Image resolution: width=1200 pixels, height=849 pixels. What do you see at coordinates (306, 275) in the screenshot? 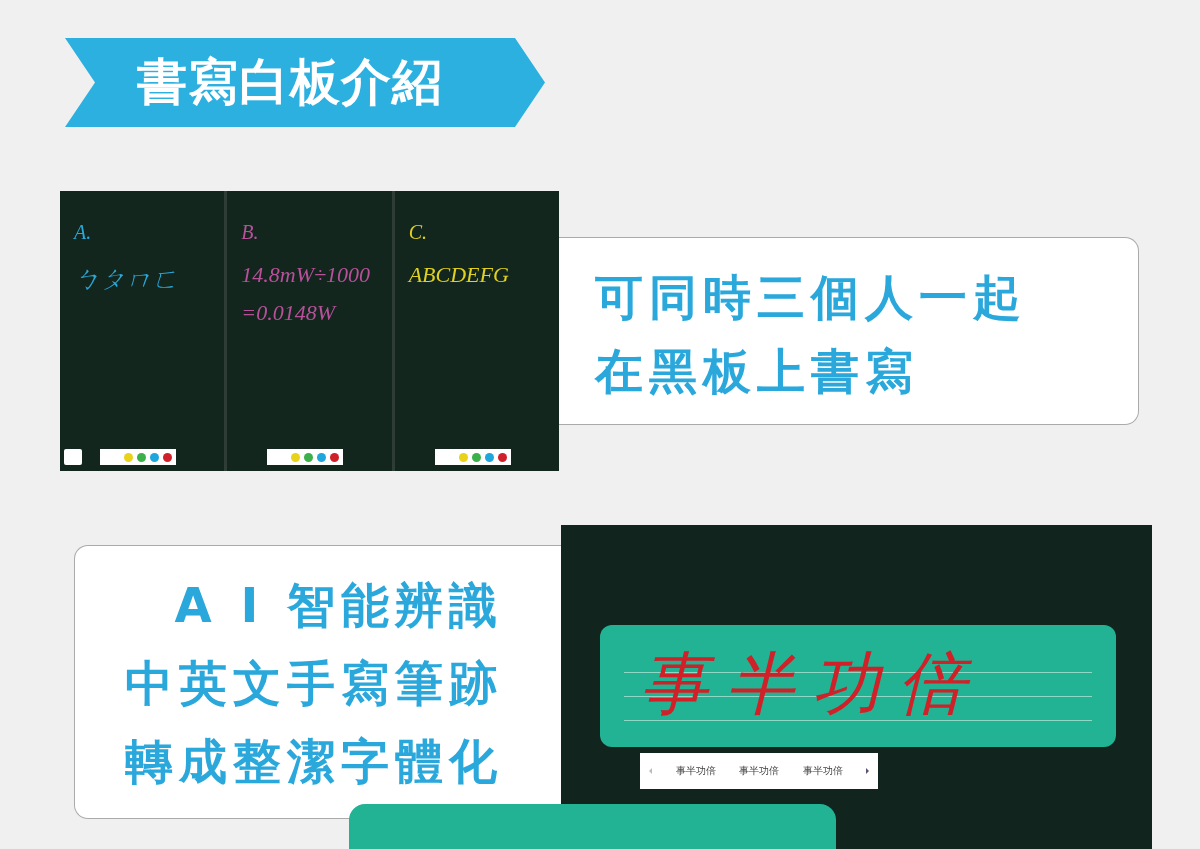
I see `handwritten-text: 14.8mW÷1000` at bounding box center [306, 275].